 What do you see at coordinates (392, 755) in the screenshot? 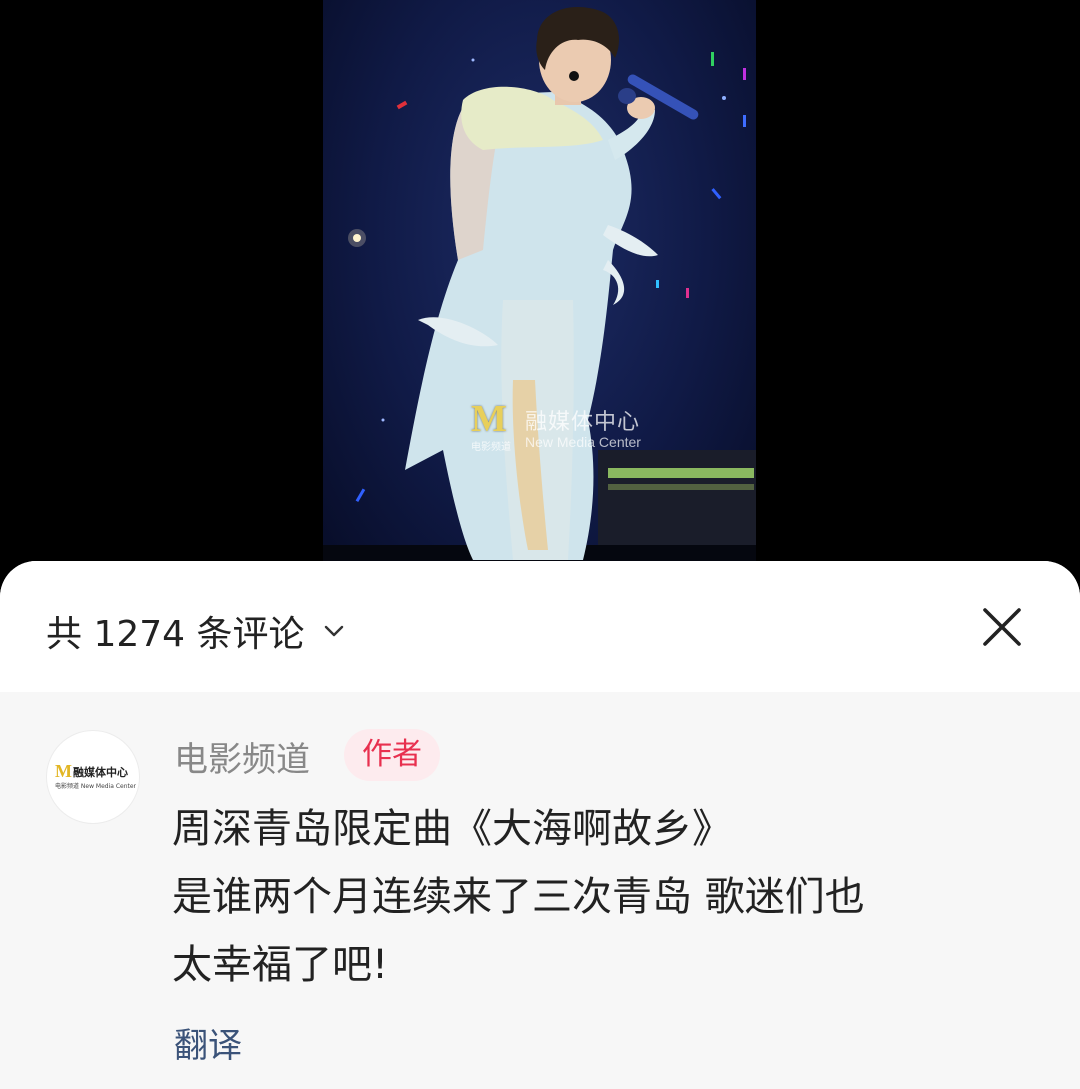
I see `author-badge: 作者` at bounding box center [392, 755].